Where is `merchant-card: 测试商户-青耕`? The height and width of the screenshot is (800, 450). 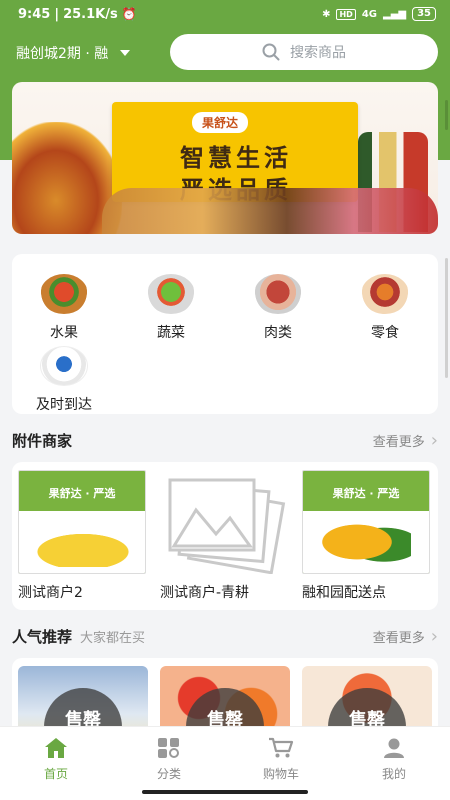
merchant-card: 测试商户-青耕 is located at coordinates (225, 536).